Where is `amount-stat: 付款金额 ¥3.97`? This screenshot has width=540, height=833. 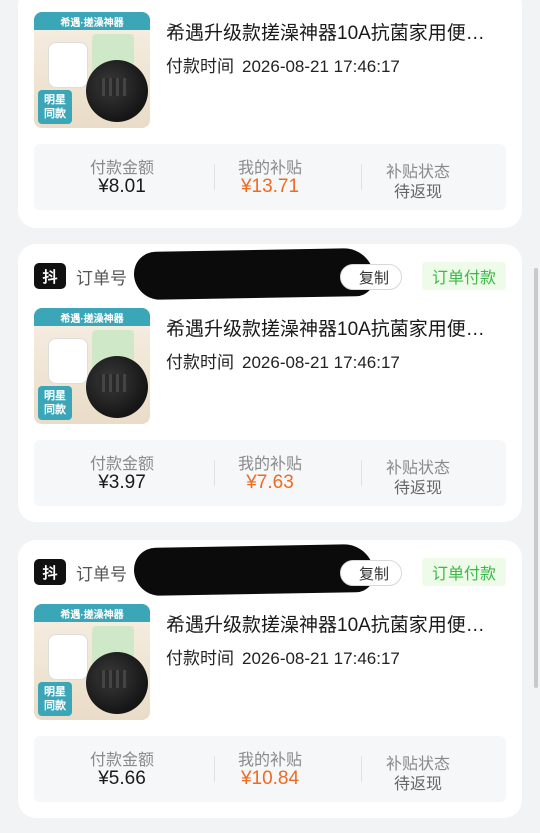
amount-stat: 付款金额 ¥3.97 is located at coordinates (122, 473).